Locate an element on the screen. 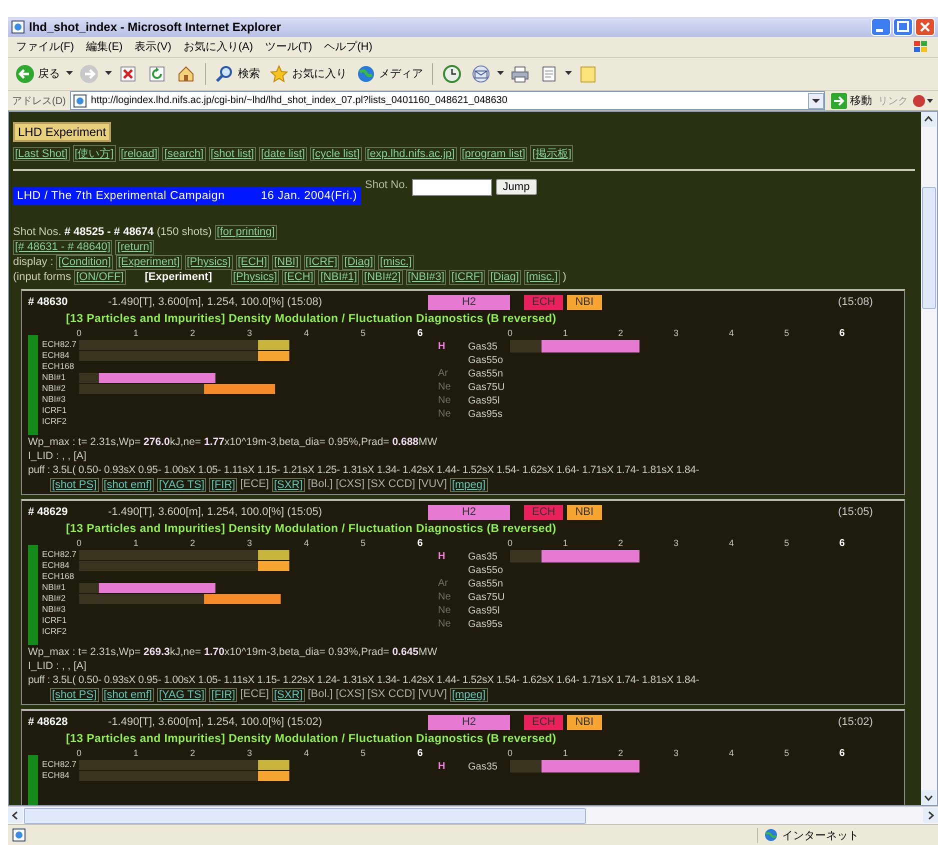 The height and width of the screenshot is (845, 938). gas-species: Ar is located at coordinates (443, 374).